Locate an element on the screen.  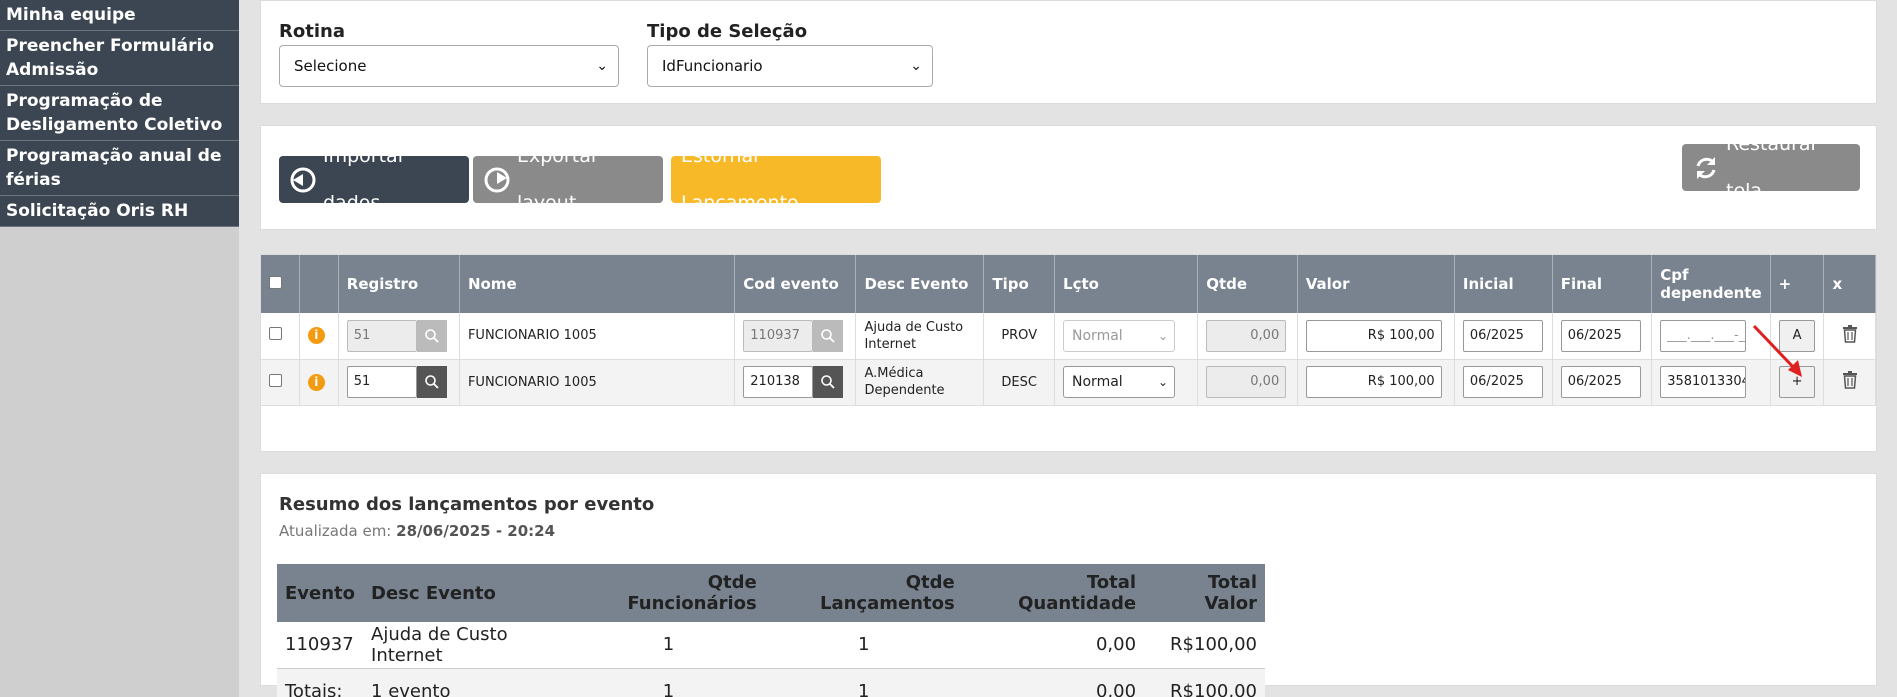
tipo-cell: PROV is located at coordinates (1019, 336).